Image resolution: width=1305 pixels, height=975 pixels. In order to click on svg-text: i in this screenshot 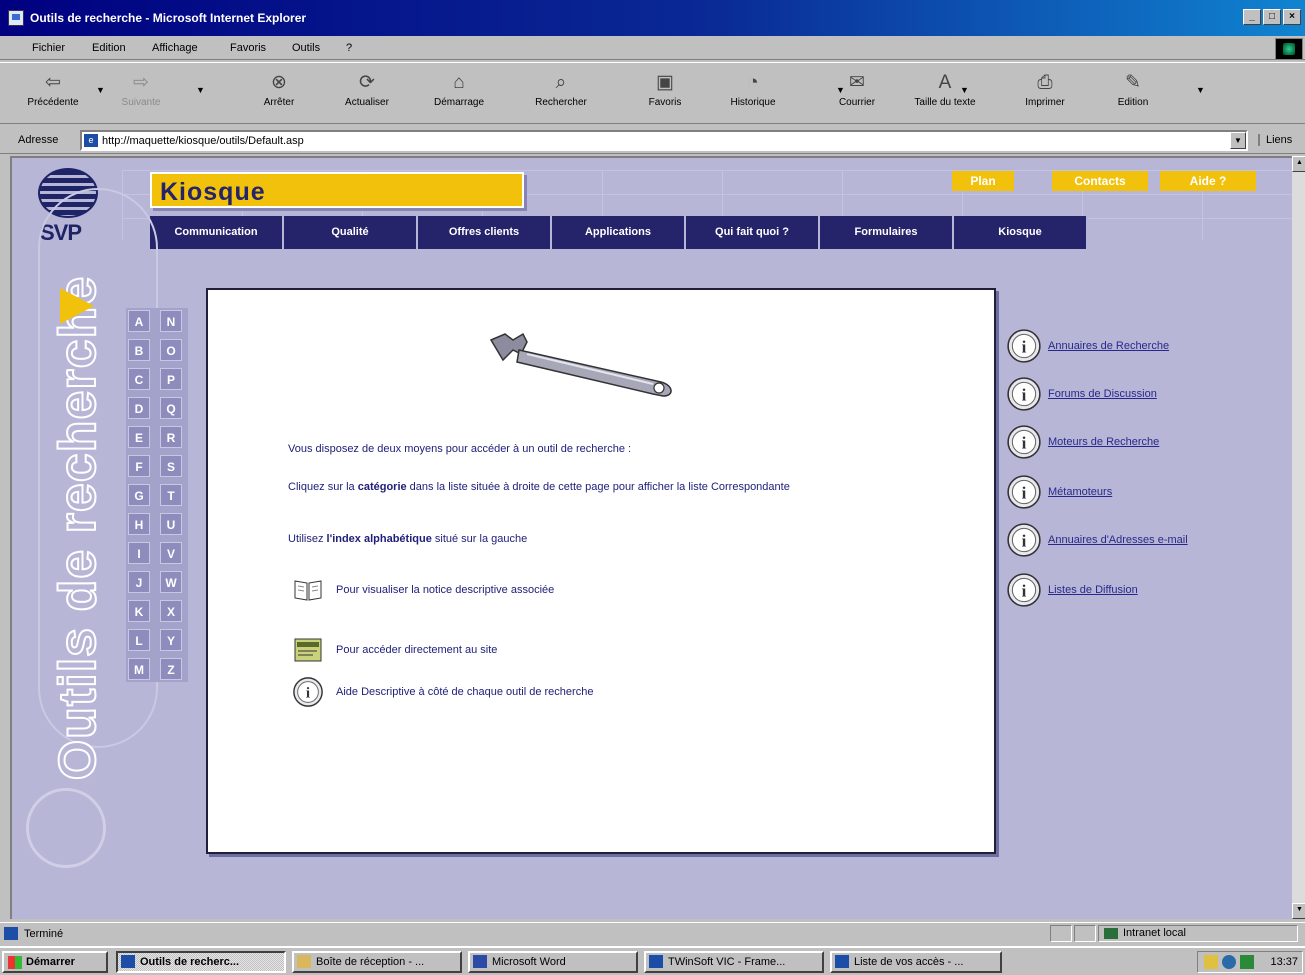, I will do `click(308, 694)`.